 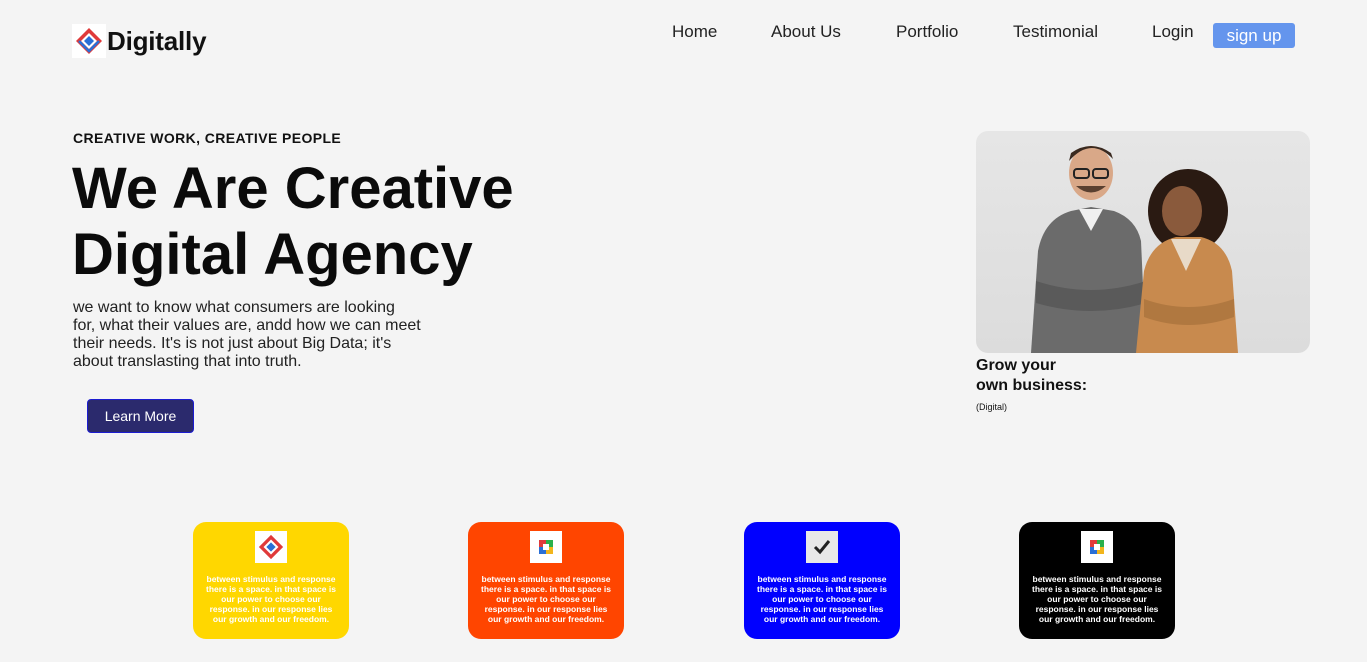 I want to click on nav-about-us: About Us, so click(x=806, y=32).